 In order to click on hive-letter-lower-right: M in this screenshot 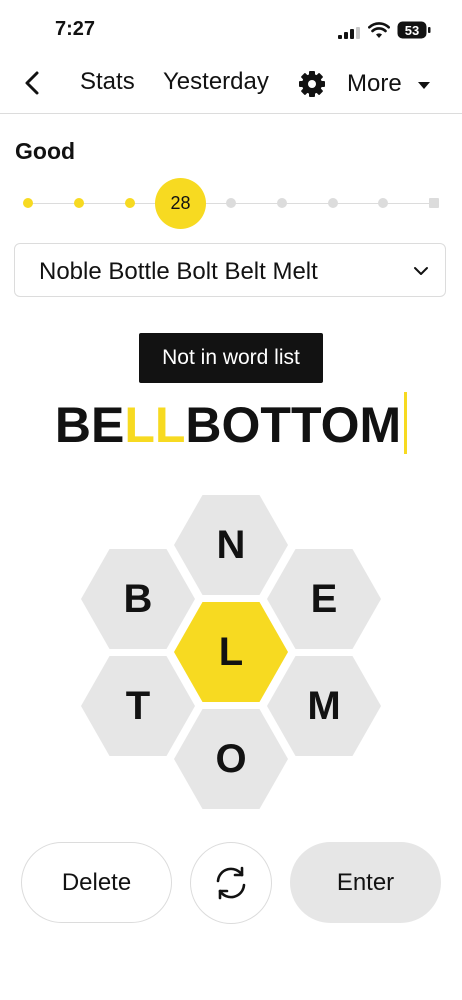, I will do `click(323, 706)`.